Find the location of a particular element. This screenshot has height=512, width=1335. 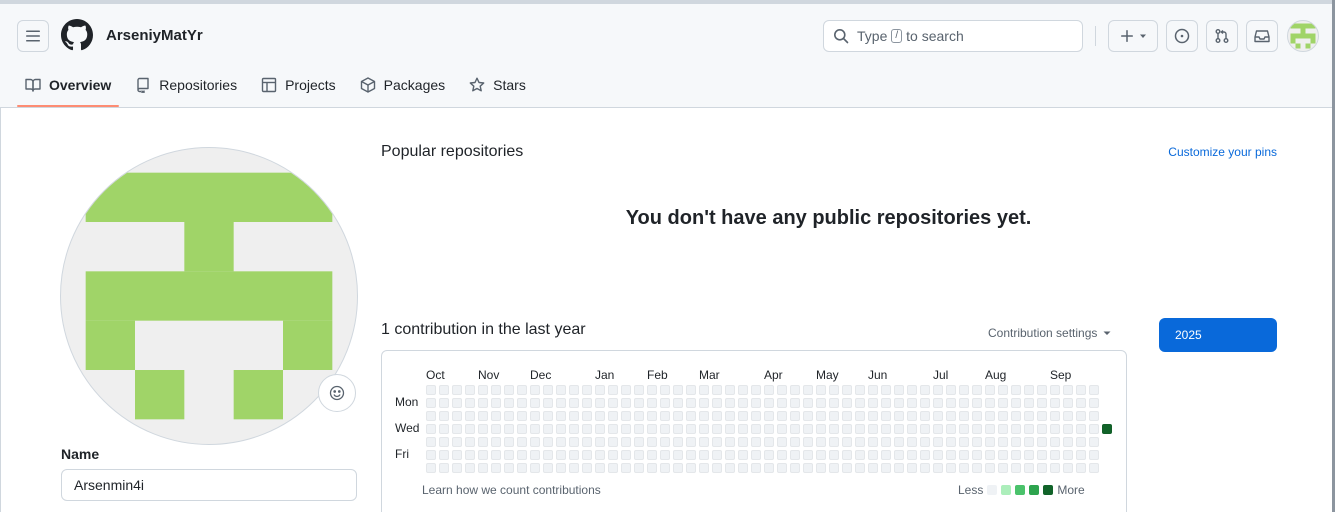

search-input: Type / to search is located at coordinates (953, 36).